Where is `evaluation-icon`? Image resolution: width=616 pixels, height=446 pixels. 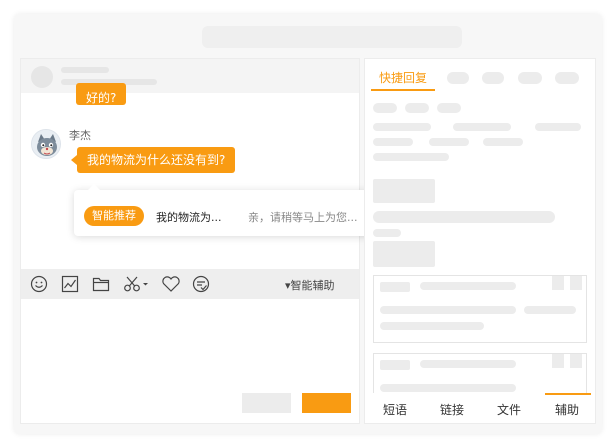
evaluation-icon is located at coordinates (201, 284).